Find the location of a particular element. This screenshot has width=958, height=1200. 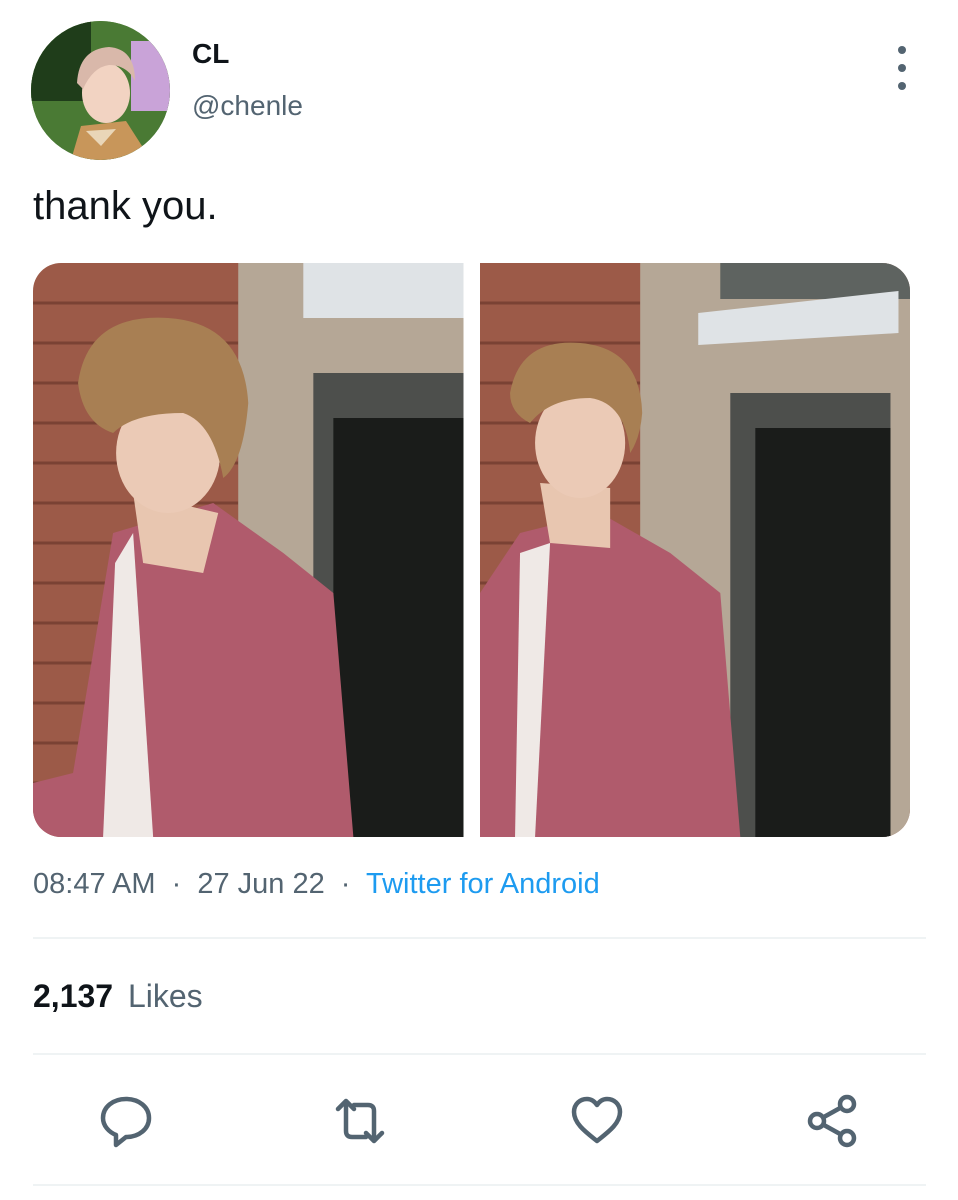

handle: @chenle is located at coordinates (247, 106).